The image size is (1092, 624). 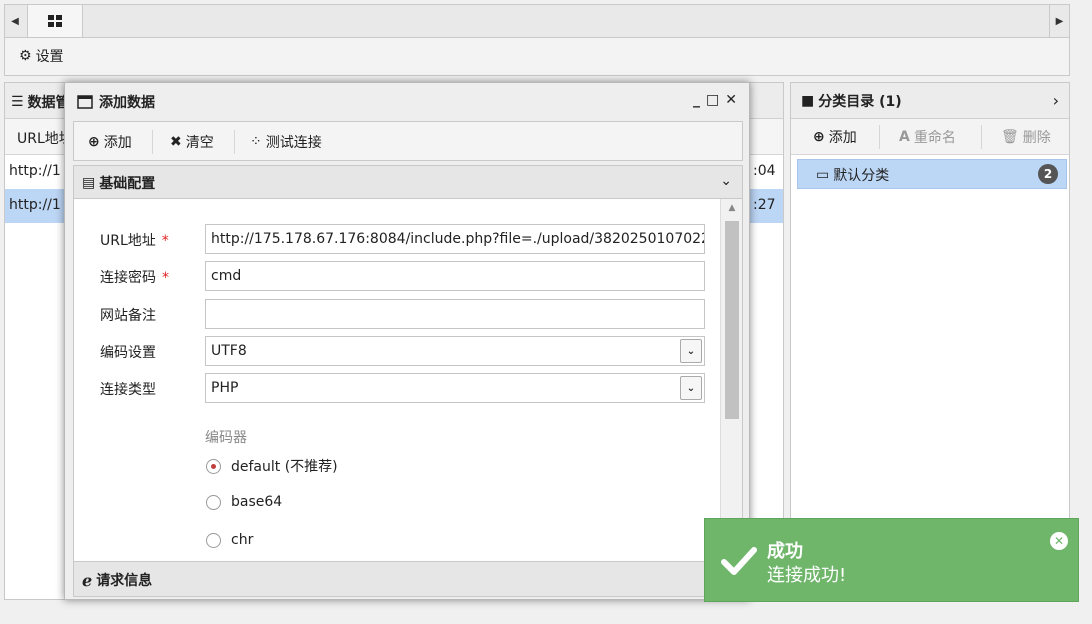 I want to click on settings-label: 设置, so click(x=49, y=57).